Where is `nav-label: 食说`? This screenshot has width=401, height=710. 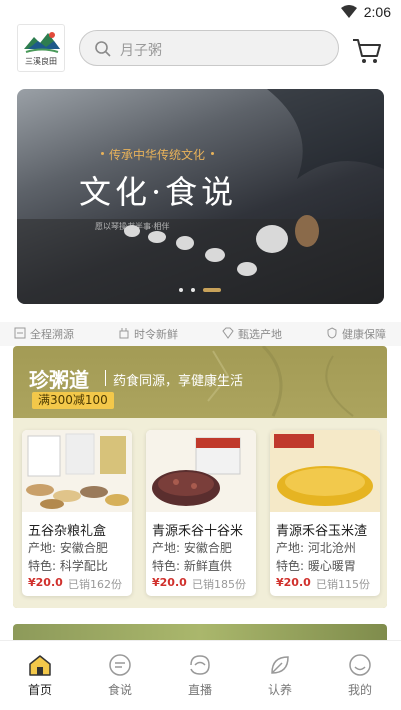
nav-label: 食说 is located at coordinates (119, 690).